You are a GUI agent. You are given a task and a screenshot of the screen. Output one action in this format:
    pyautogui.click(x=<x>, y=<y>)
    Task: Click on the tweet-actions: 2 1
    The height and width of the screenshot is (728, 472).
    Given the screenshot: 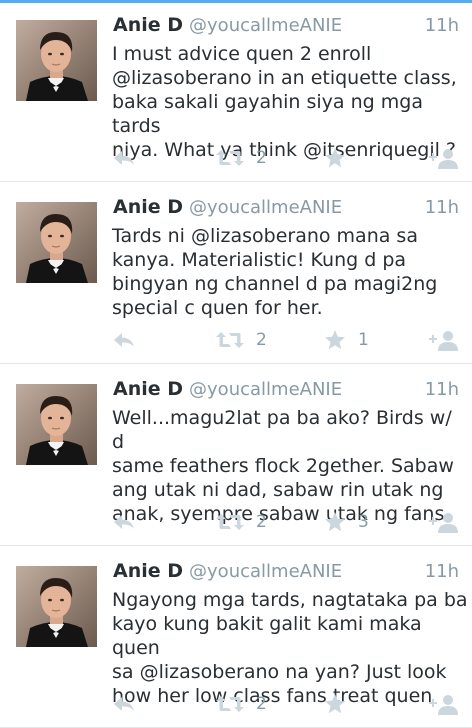 What is the action you would take?
    pyautogui.click(x=236, y=340)
    